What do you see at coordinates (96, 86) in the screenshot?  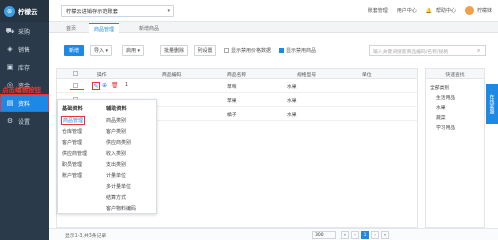 I see `edit-icon: ✎` at bounding box center [96, 86].